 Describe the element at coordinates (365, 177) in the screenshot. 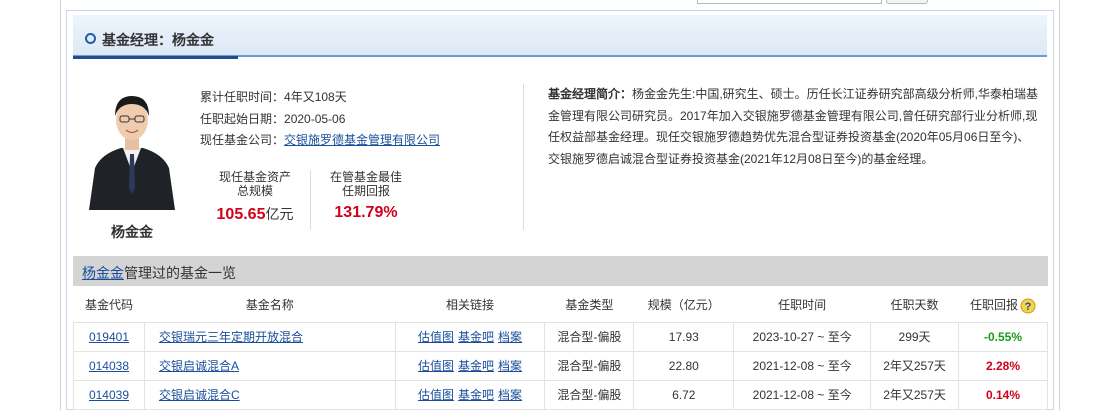

I see `best-label-line1: 在管基金最佳` at that location.